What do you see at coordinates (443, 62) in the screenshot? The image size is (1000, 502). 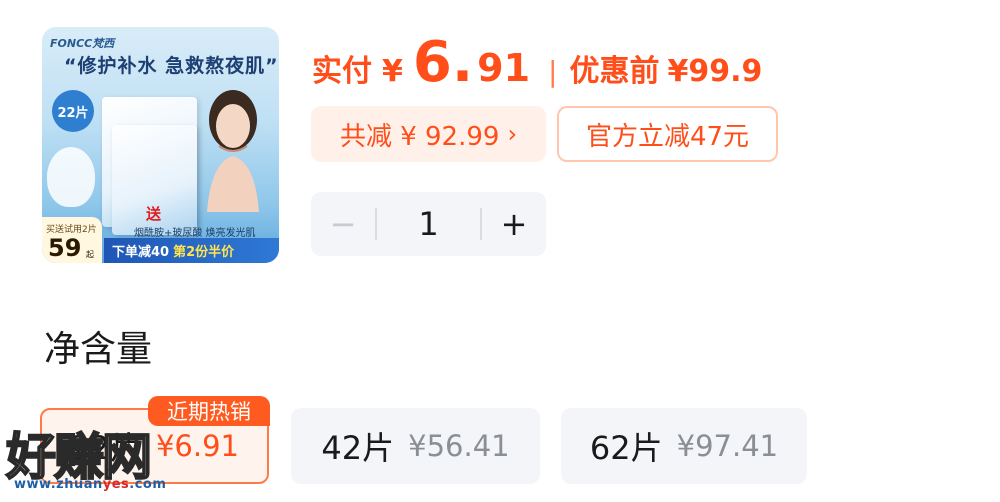 I see `paid-amount-integer: 6.` at bounding box center [443, 62].